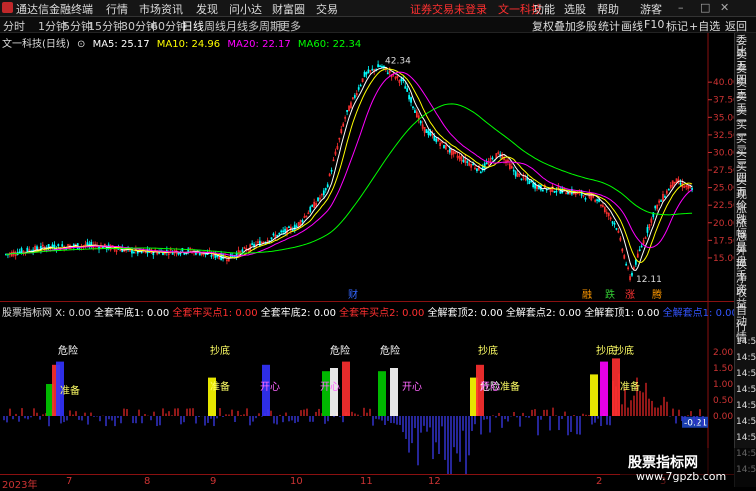  Describe the element at coordinates (150, 9) in the screenshot. I see `menu-market: 市场` at that location.